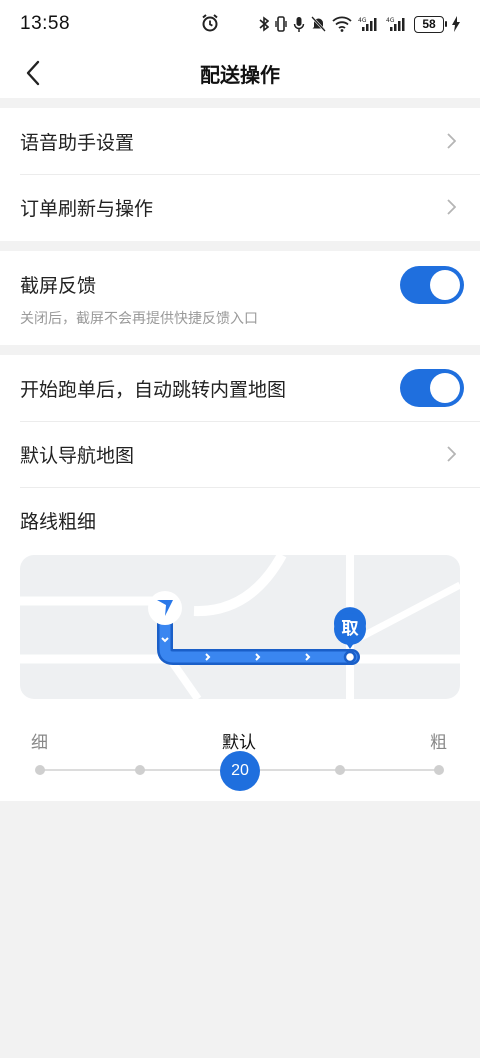  Describe the element at coordinates (45, 23) in the screenshot. I see `status-time: 13:58` at that location.